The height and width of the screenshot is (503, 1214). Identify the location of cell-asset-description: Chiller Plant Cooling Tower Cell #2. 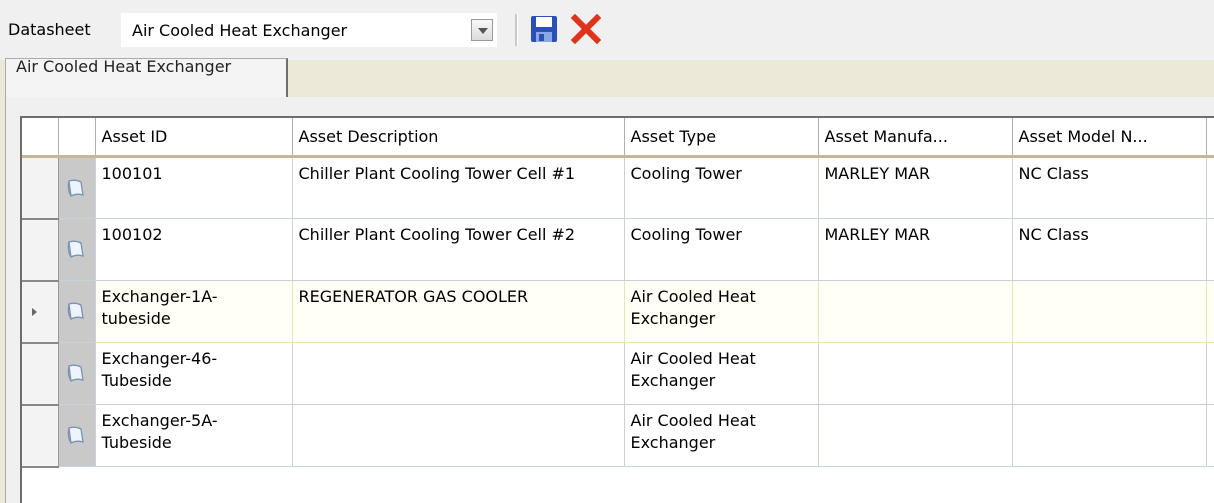
(458, 249).